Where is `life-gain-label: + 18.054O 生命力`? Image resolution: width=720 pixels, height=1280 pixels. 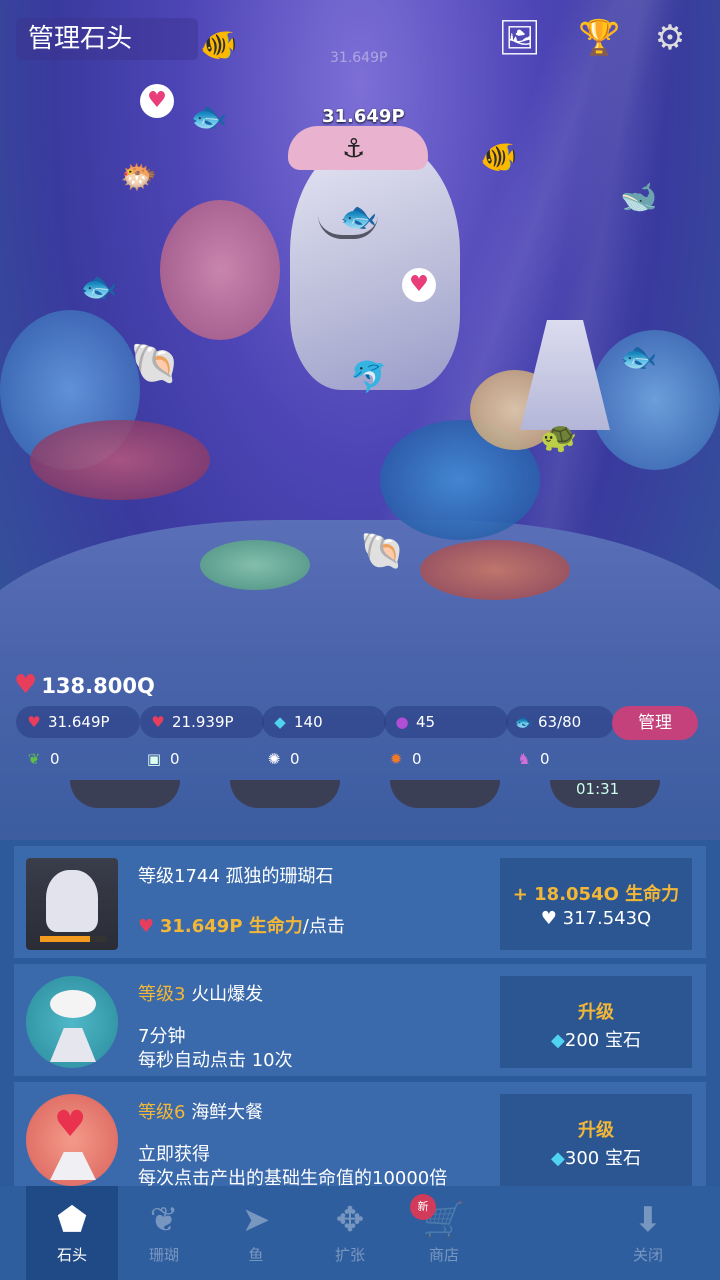 life-gain-label: + 18.054O 生命力 is located at coordinates (596, 894).